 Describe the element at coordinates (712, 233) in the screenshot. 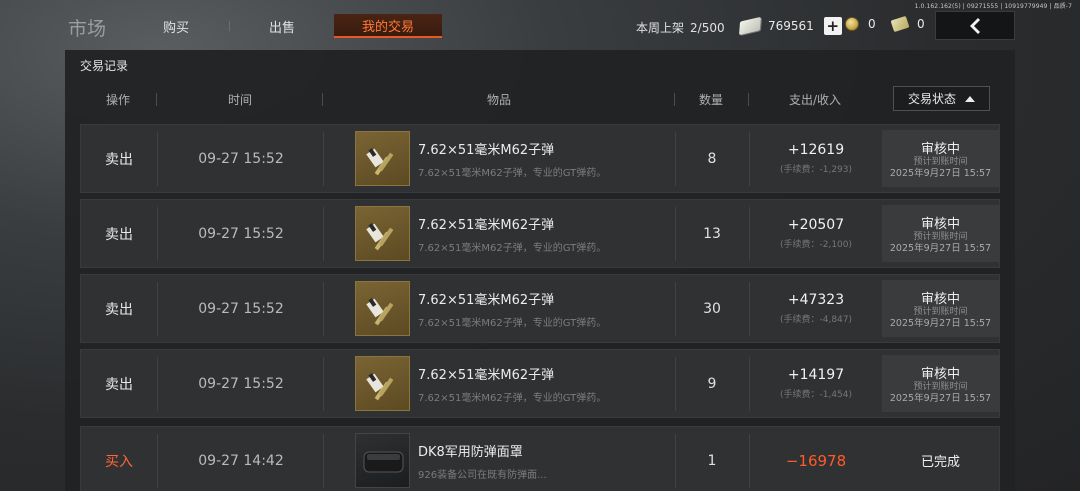

I see `row-quantity: 13` at that location.